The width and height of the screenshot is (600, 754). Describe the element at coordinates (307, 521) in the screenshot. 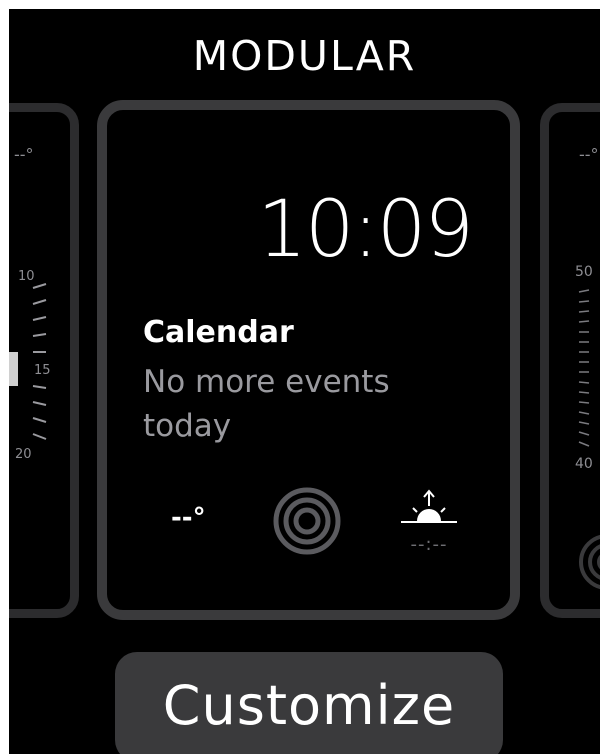

I see `activity-rings-icon` at that location.